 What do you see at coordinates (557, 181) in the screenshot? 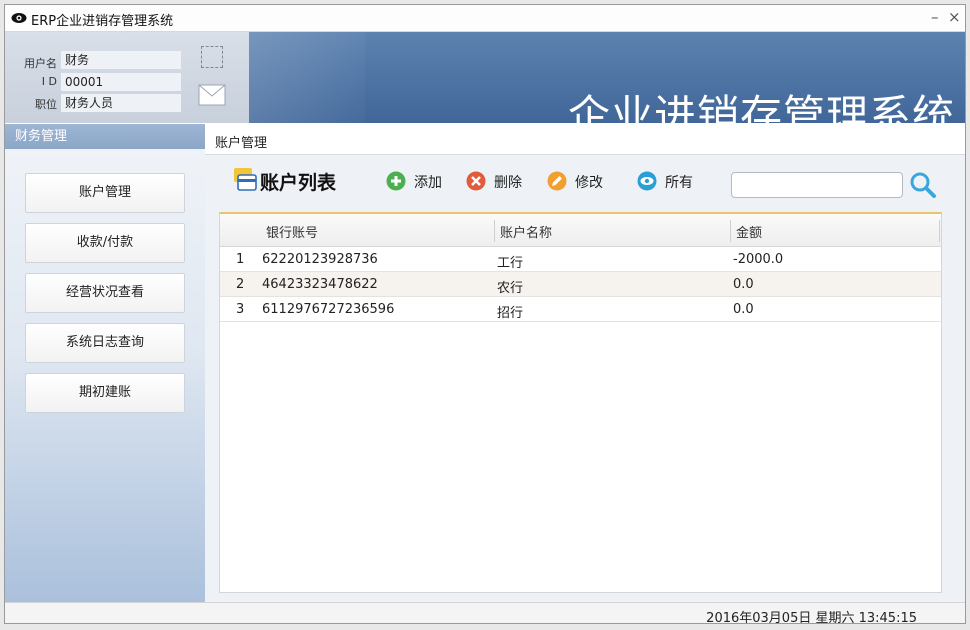
I see `pencil-circle-icon` at bounding box center [557, 181].